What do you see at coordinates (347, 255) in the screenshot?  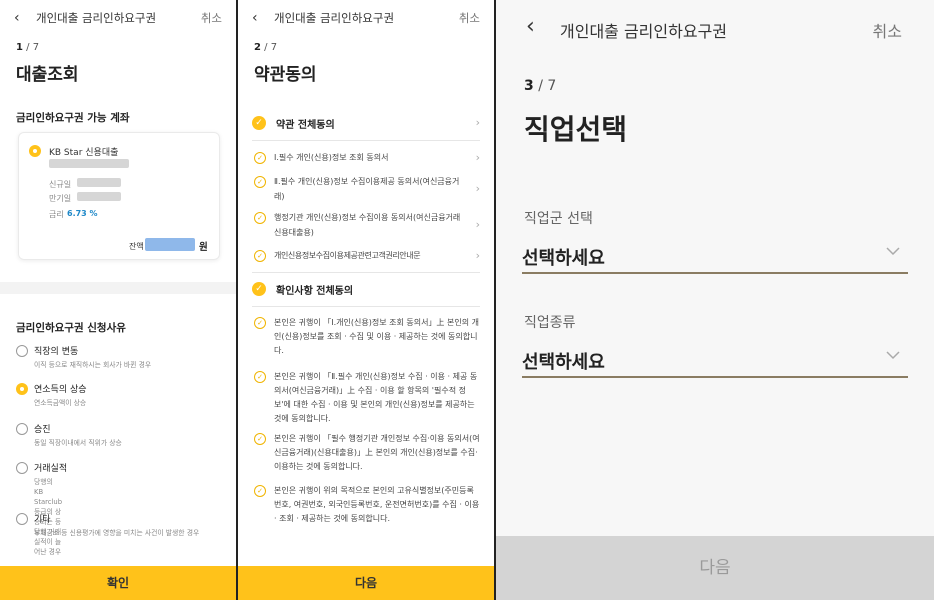 I see `term-label: 개인신용정보수집이용제공관련고객권리안내문` at bounding box center [347, 255].